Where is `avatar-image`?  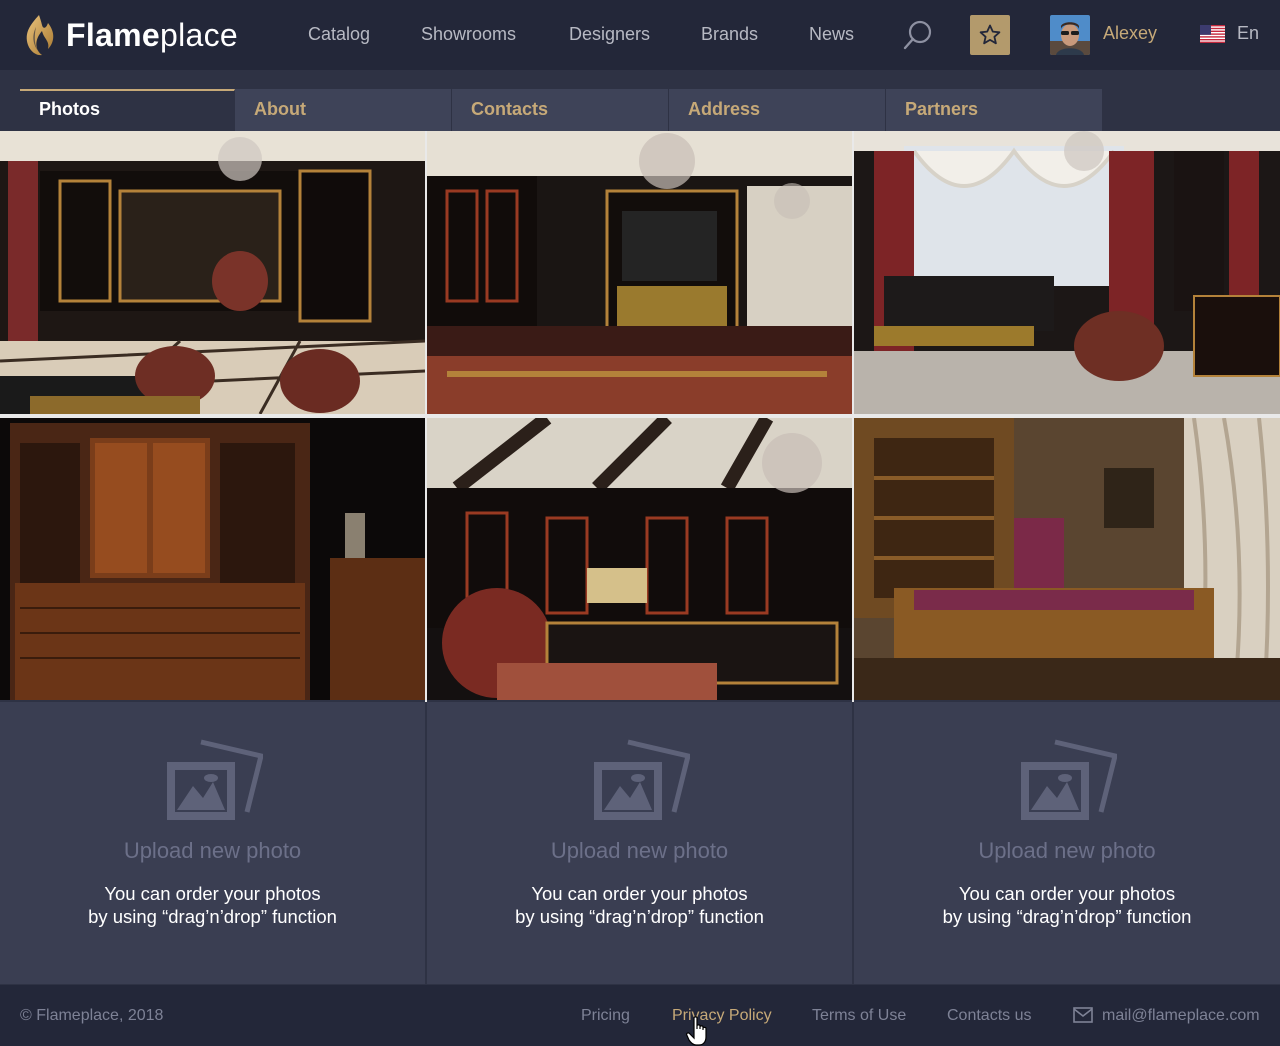
avatar-image is located at coordinates (1070, 35).